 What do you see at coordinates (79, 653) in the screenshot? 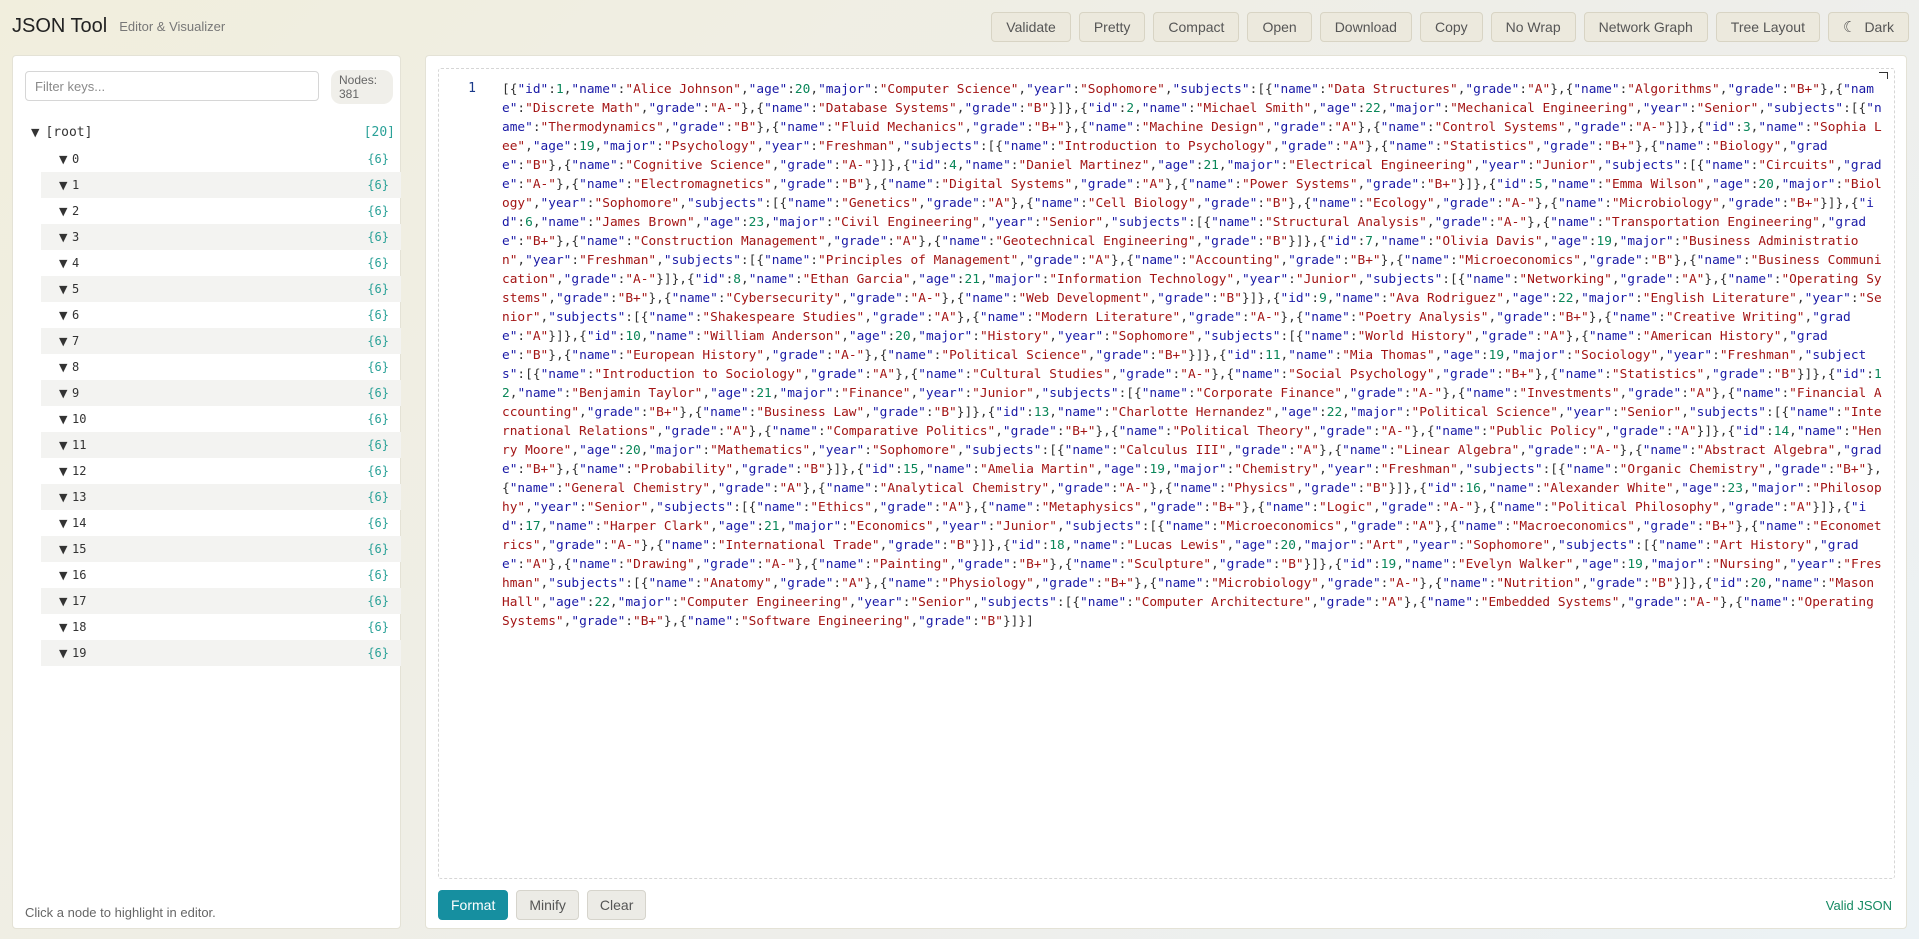
I see `tree-node-key: 19` at bounding box center [79, 653].